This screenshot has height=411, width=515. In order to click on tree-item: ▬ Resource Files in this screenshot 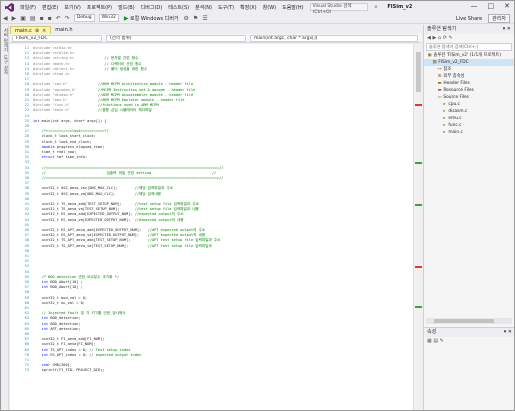, I will do `click(469, 90)`.